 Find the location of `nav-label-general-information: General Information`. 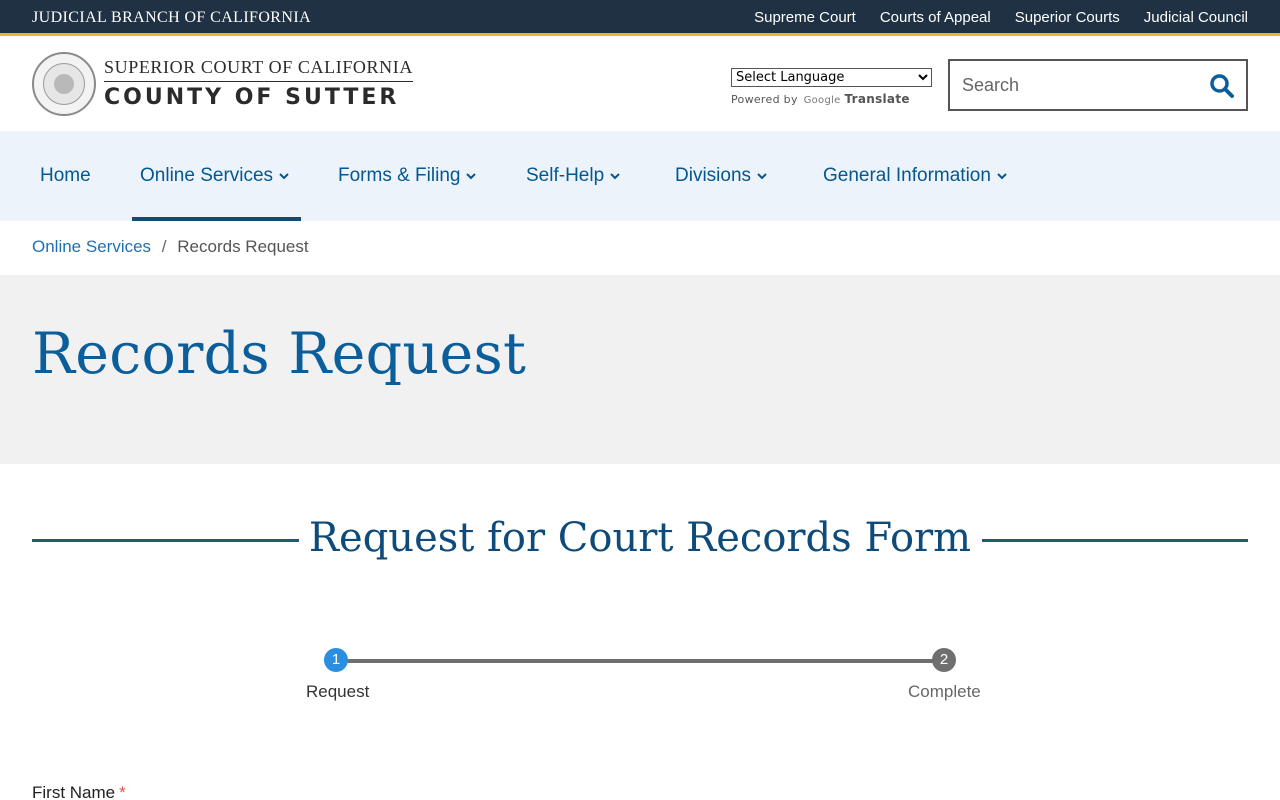

nav-label-general-information: General Information is located at coordinates (907, 175).